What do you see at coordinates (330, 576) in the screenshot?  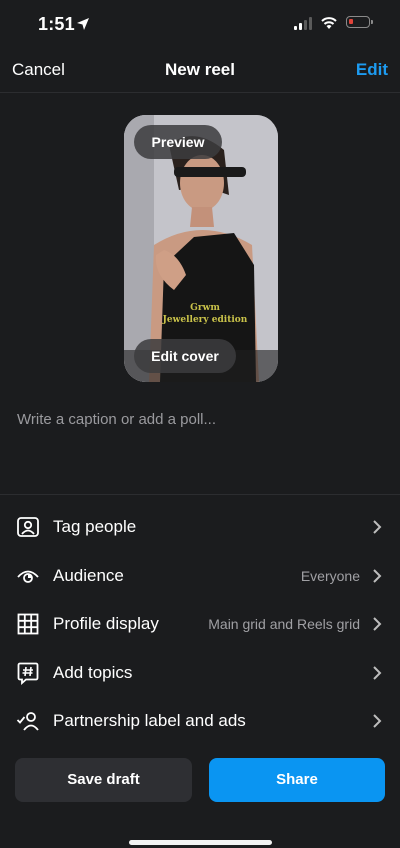 I see `option-value: Everyone` at bounding box center [330, 576].